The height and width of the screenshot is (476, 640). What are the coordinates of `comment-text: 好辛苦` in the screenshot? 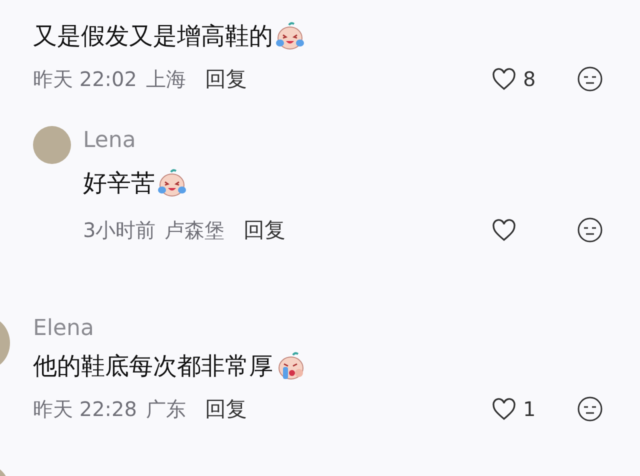 It's located at (119, 183).